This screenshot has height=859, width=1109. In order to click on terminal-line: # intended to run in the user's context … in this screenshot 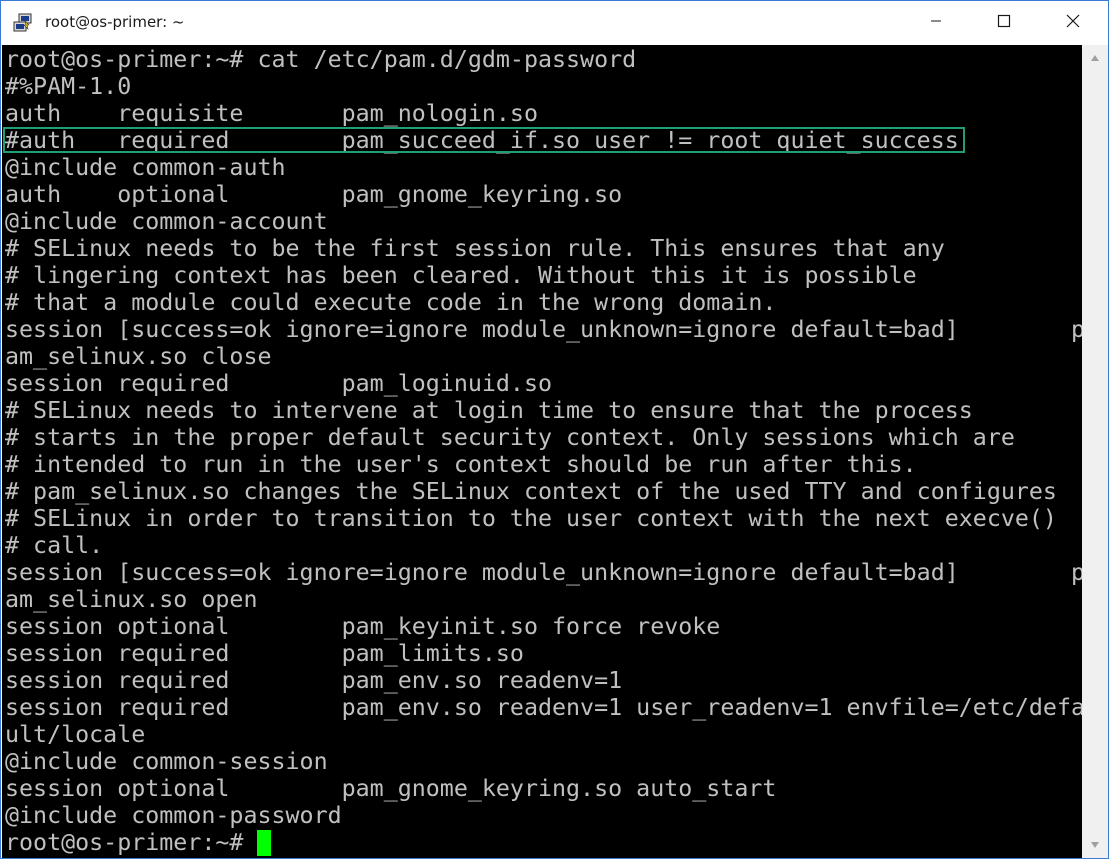, I will do `click(461, 464)`.